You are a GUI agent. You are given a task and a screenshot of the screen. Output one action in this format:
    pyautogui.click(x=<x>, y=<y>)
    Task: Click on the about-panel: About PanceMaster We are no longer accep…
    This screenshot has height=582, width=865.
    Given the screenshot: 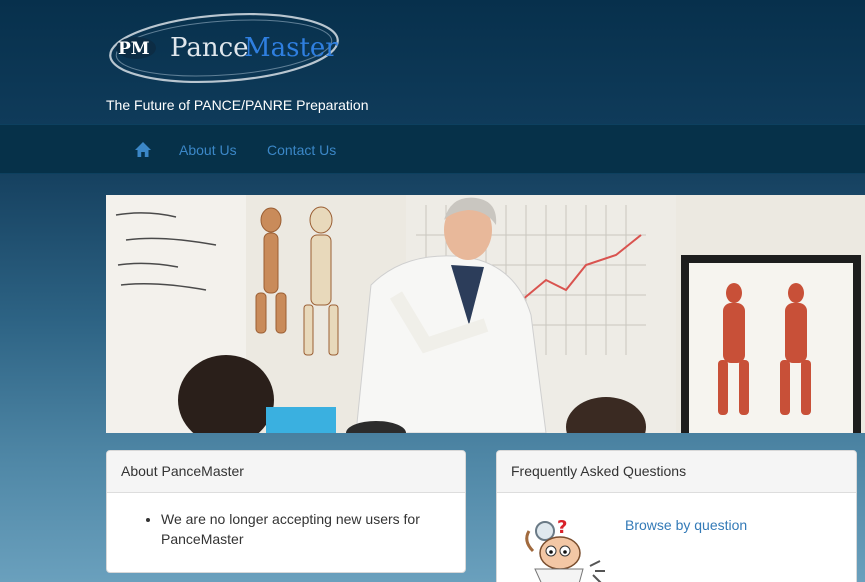 What is the action you would take?
    pyautogui.click(x=286, y=511)
    